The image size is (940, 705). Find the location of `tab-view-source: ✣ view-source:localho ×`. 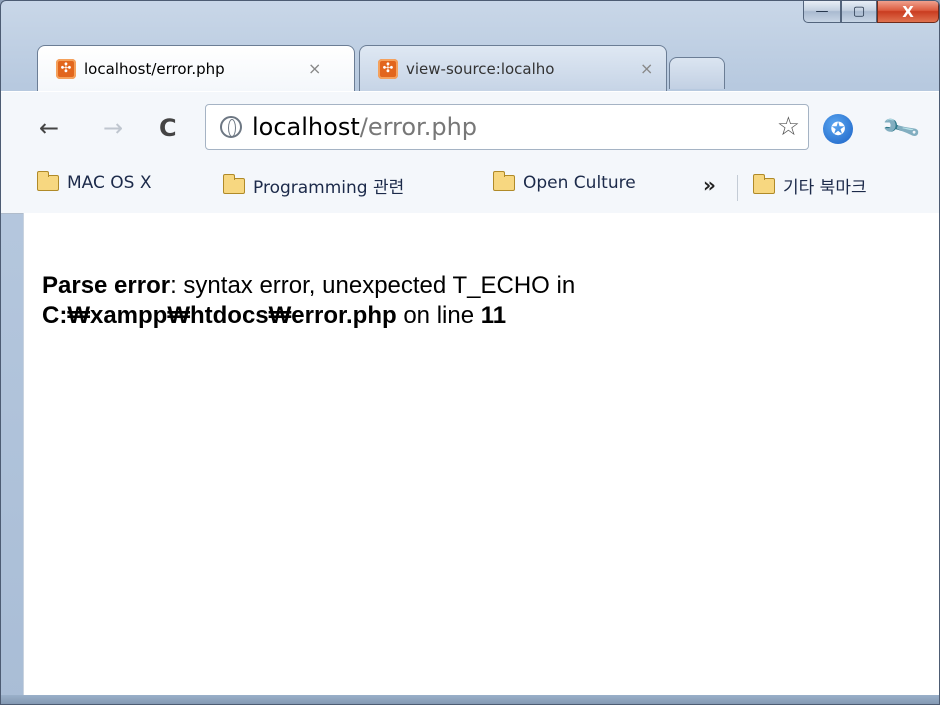

tab-view-source: ✣ view-source:localho × is located at coordinates (513, 68).